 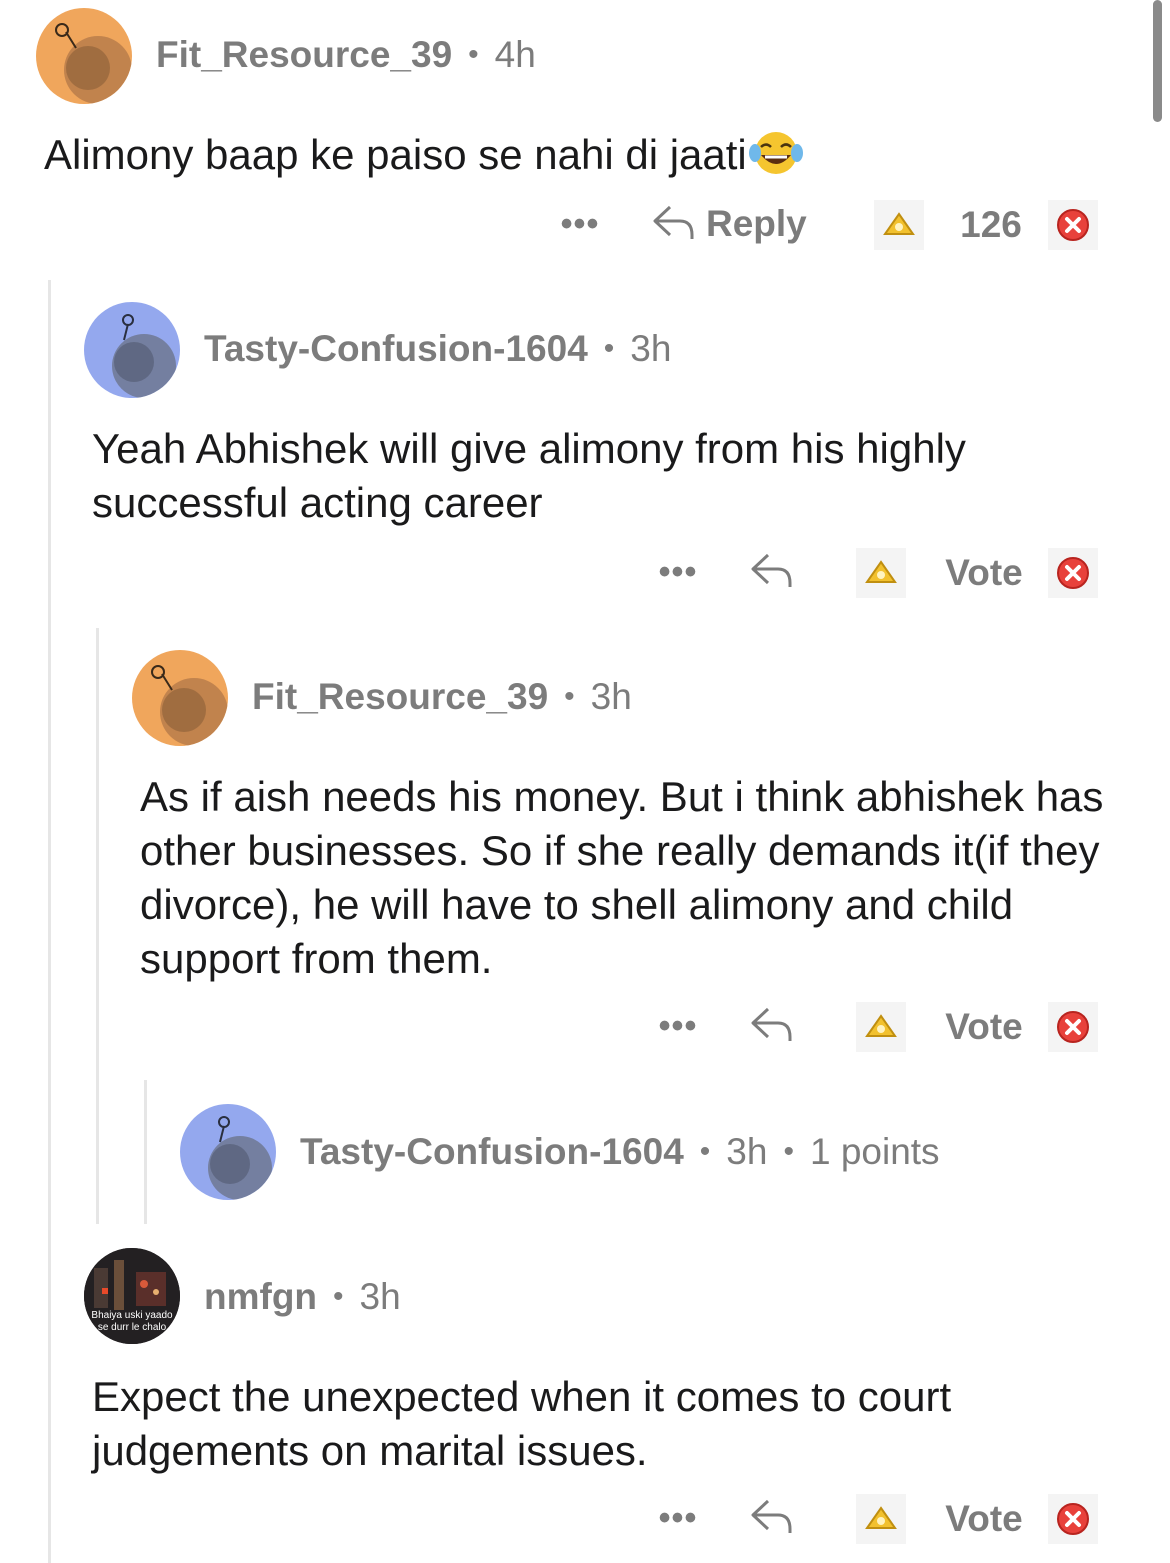 I want to click on comment-points: 1 points, so click(x=874, y=1151).